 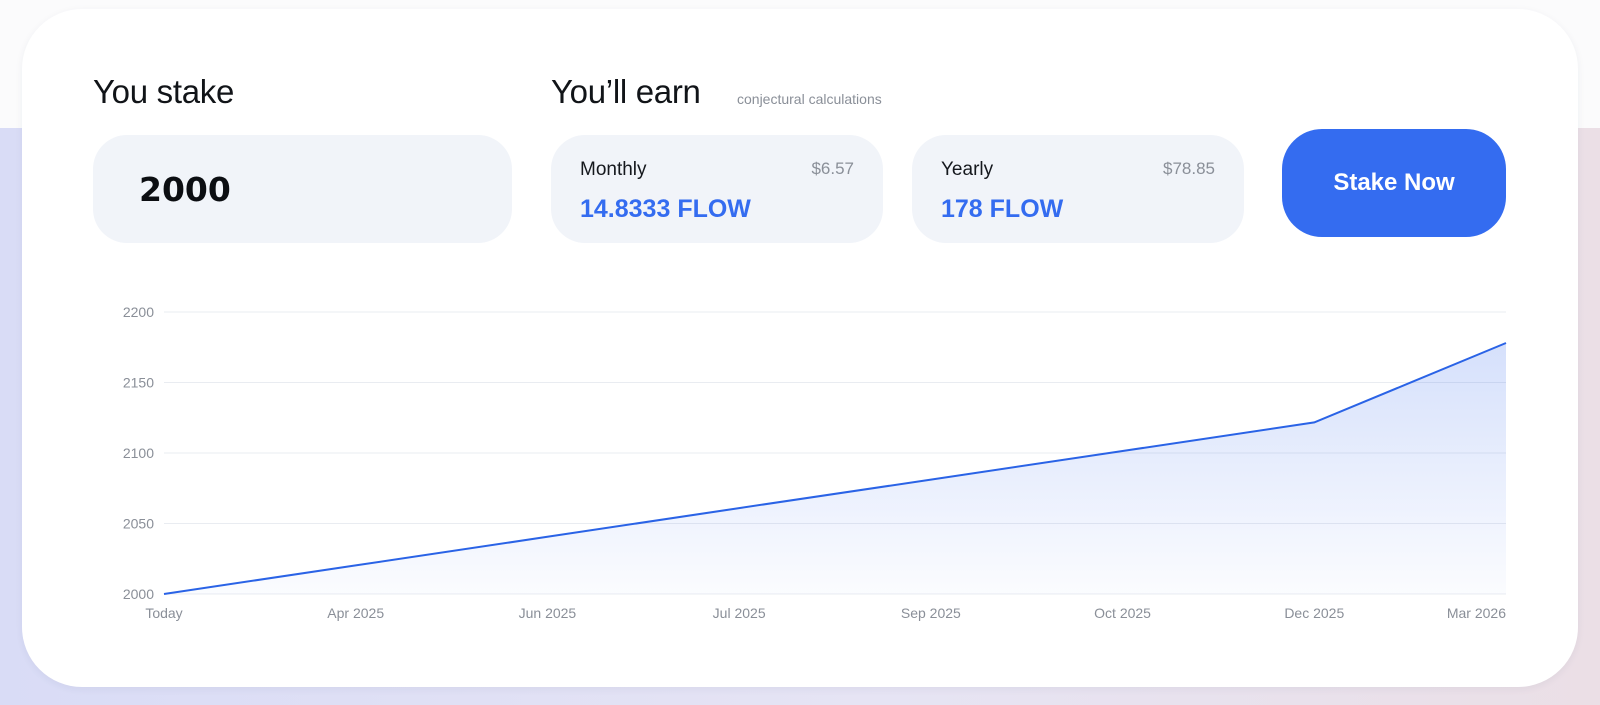 I want to click on x-tick-label: Oct 2025, so click(x=1122, y=613).